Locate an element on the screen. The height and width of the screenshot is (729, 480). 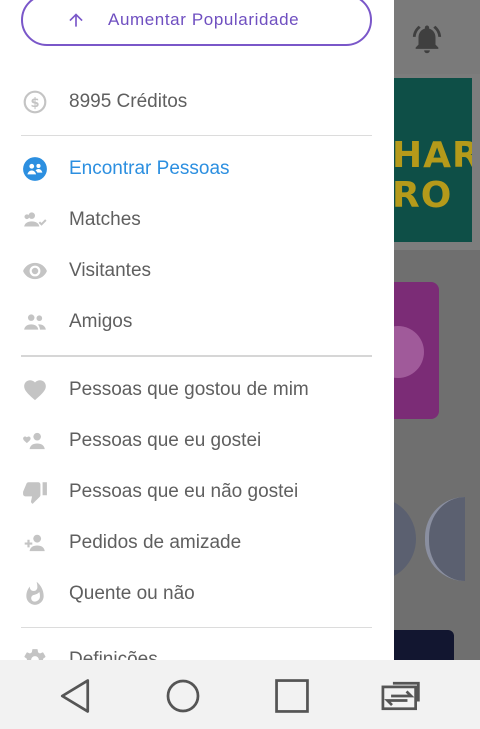
switch-apps-icon is located at coordinates (400, 696).